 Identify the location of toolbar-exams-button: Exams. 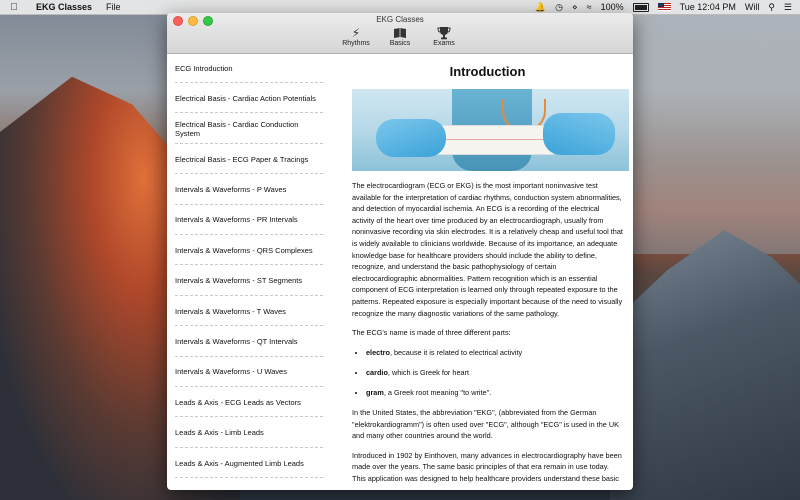
(444, 36).